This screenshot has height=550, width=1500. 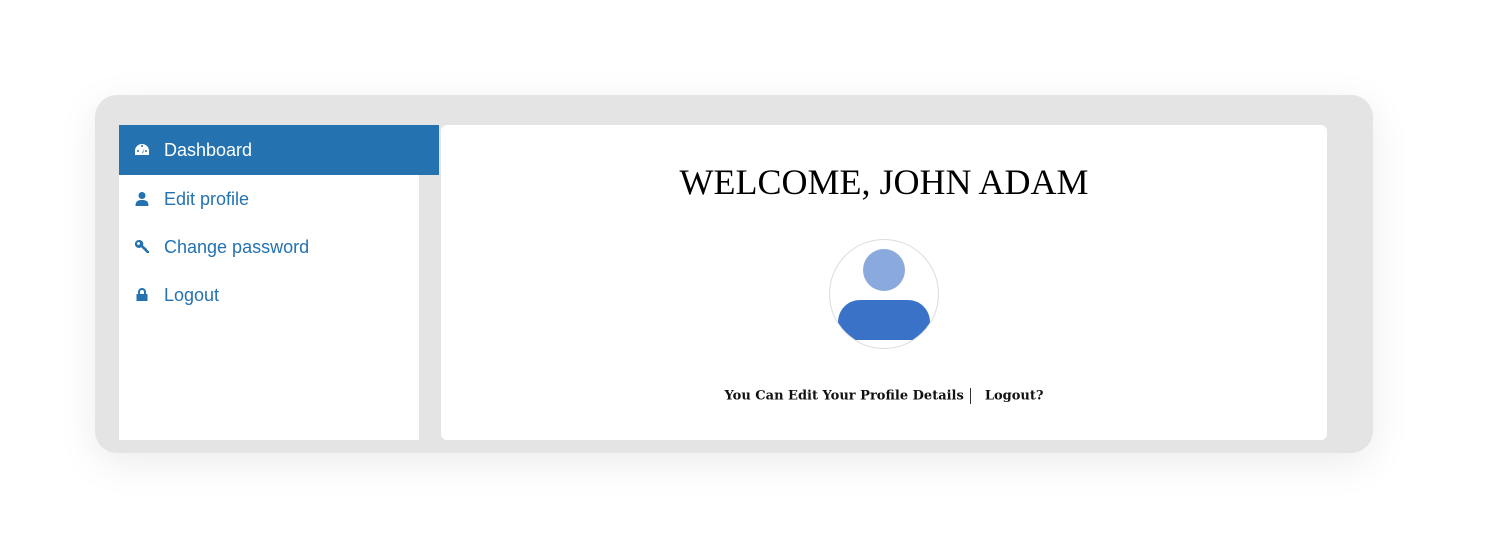 What do you see at coordinates (269, 199) in the screenshot?
I see `sidebar-item-edit-profile: Edit profile` at bounding box center [269, 199].